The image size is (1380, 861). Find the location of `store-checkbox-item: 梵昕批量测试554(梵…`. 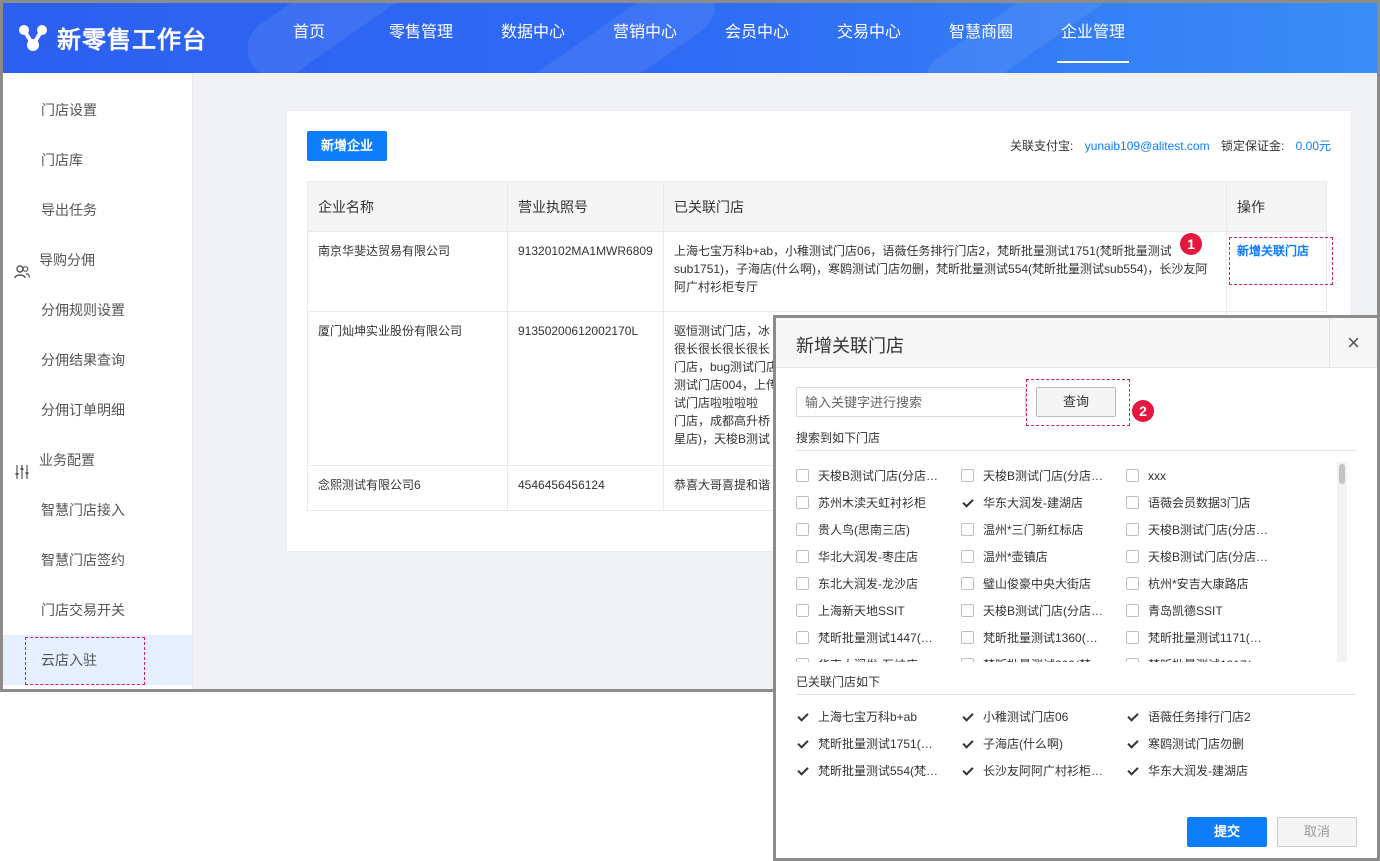

store-checkbox-item: 梵昕批量测试554(梵… is located at coordinates (878, 770).